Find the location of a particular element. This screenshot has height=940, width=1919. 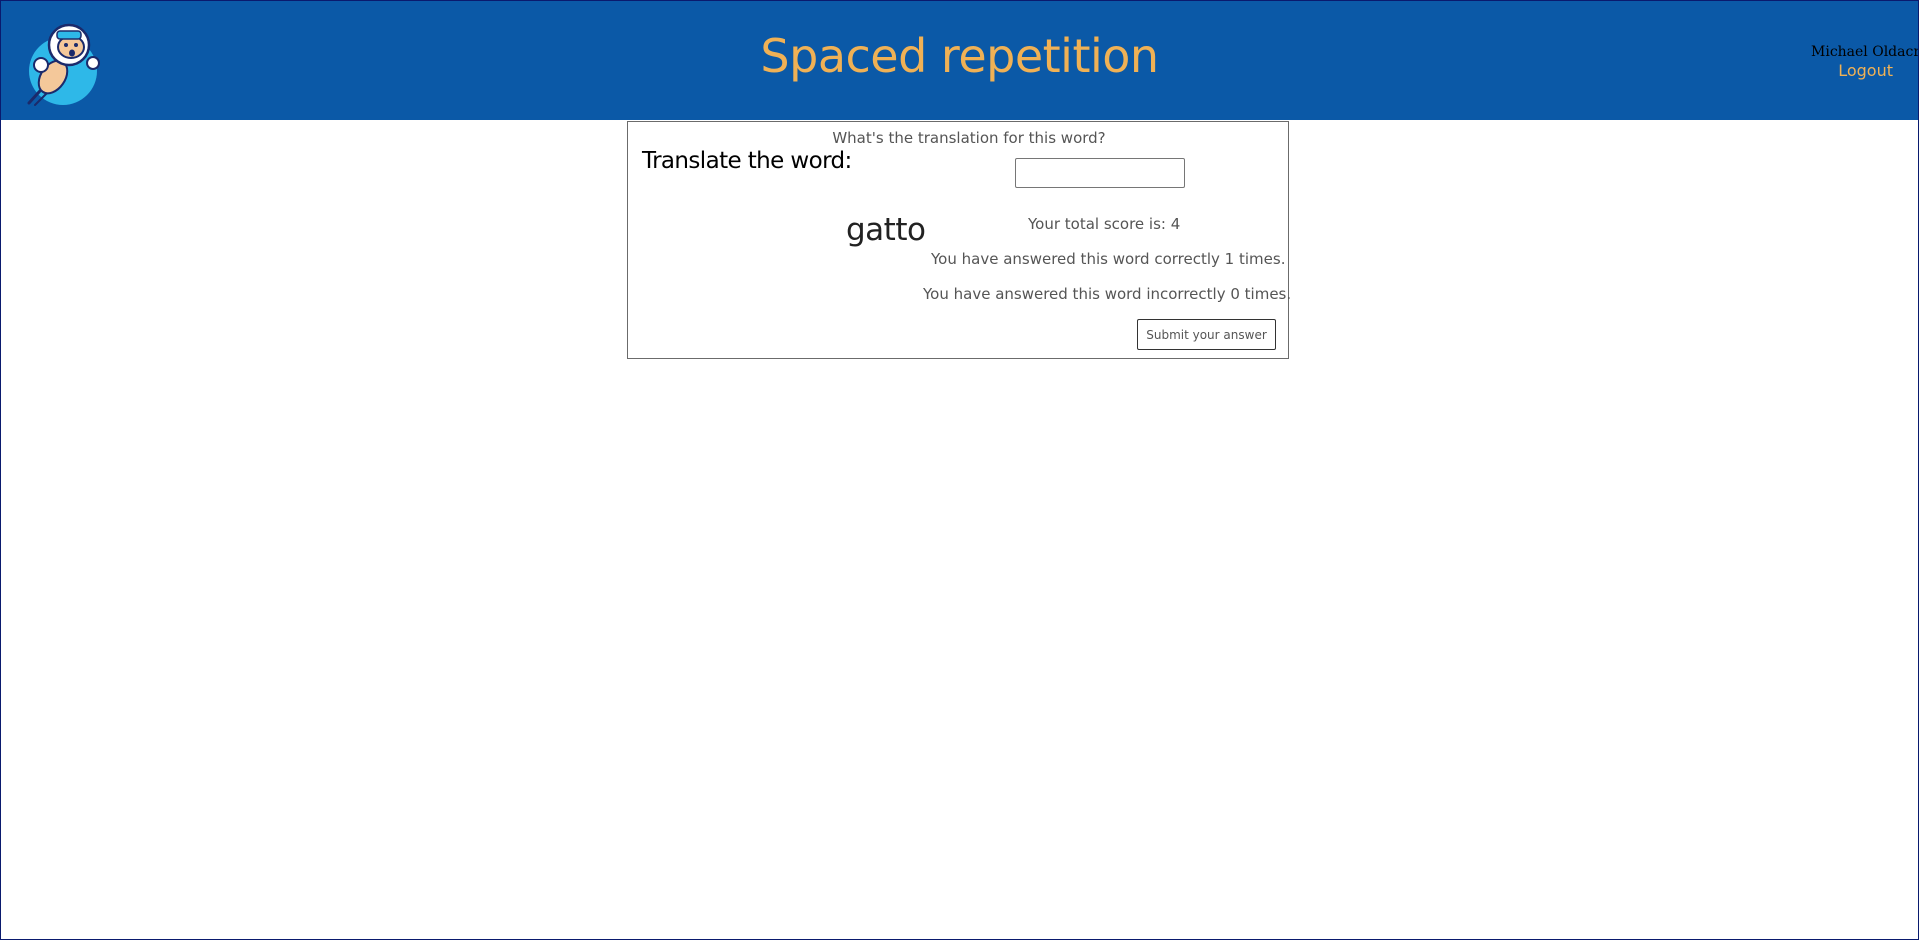

total-score-text: Your total score is: 4 is located at coordinates (1104, 224).